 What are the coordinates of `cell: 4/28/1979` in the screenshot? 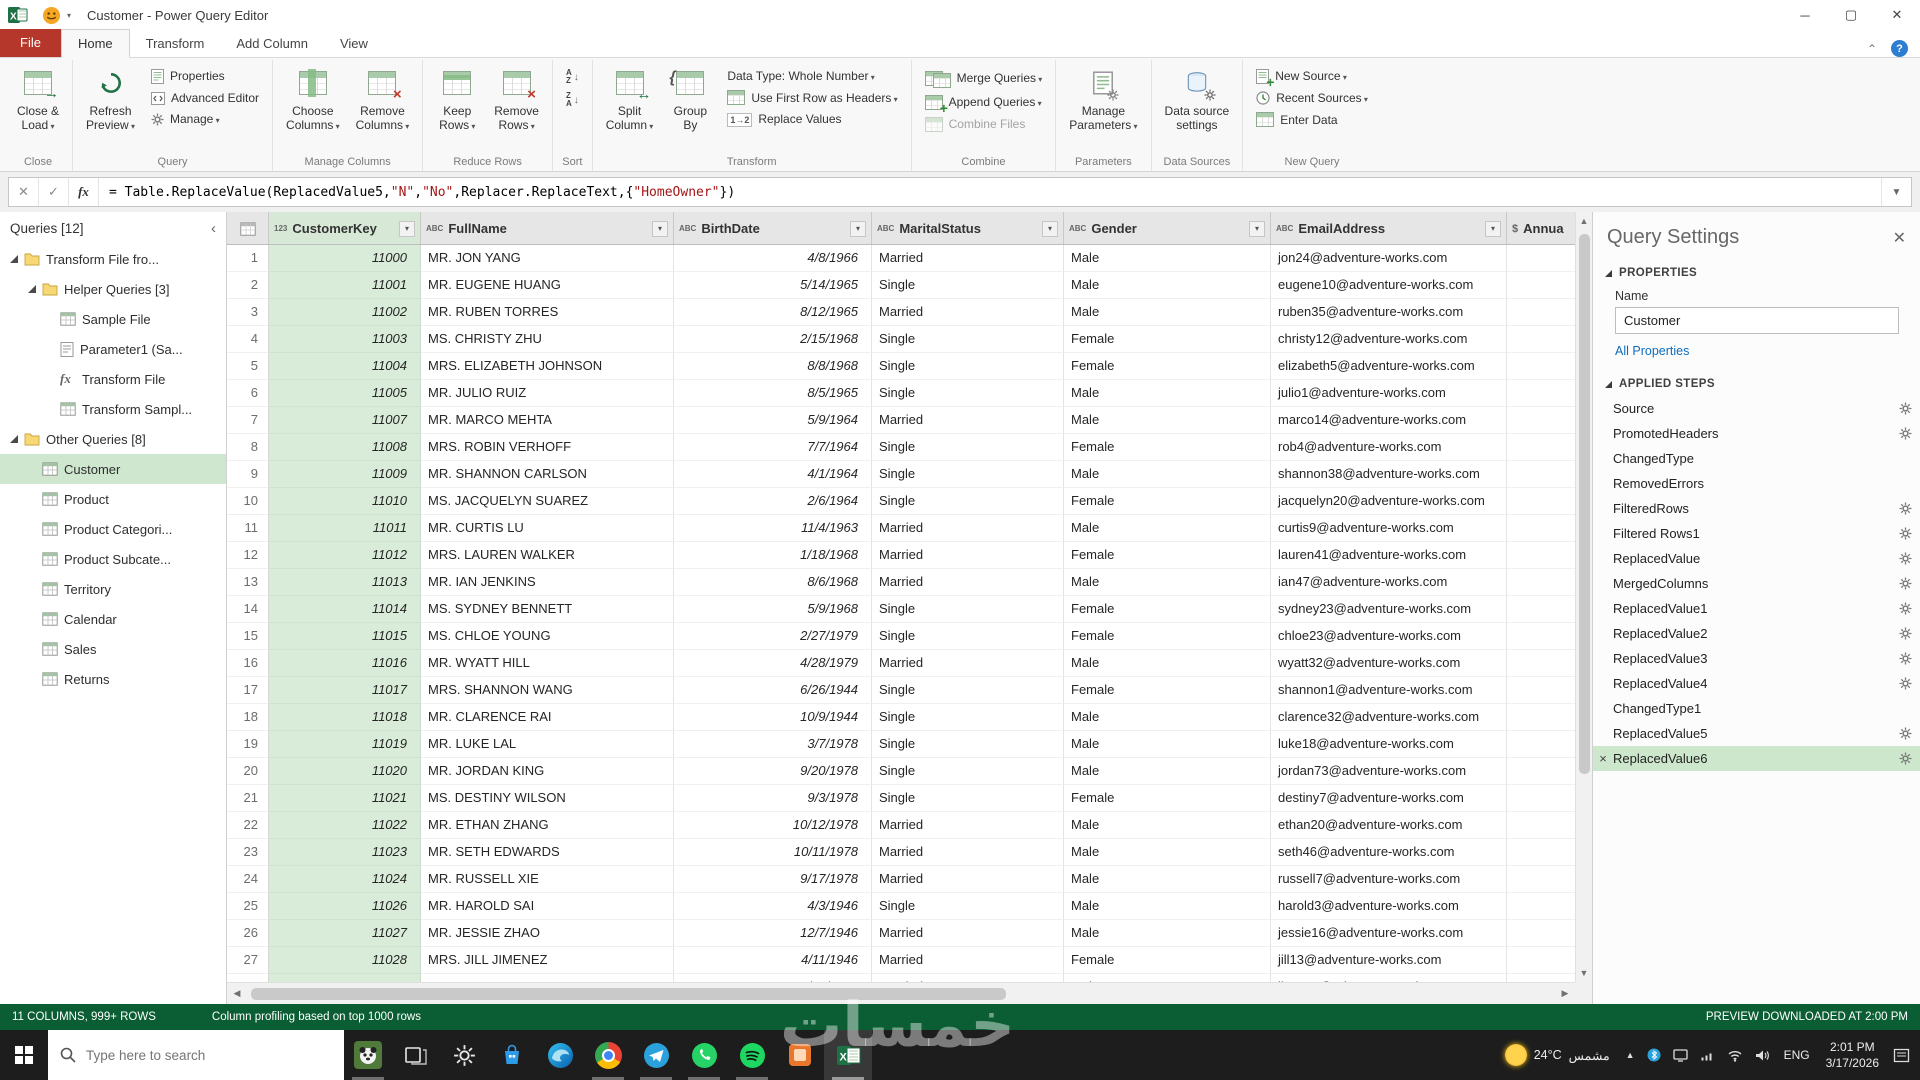 It's located at (773, 663).